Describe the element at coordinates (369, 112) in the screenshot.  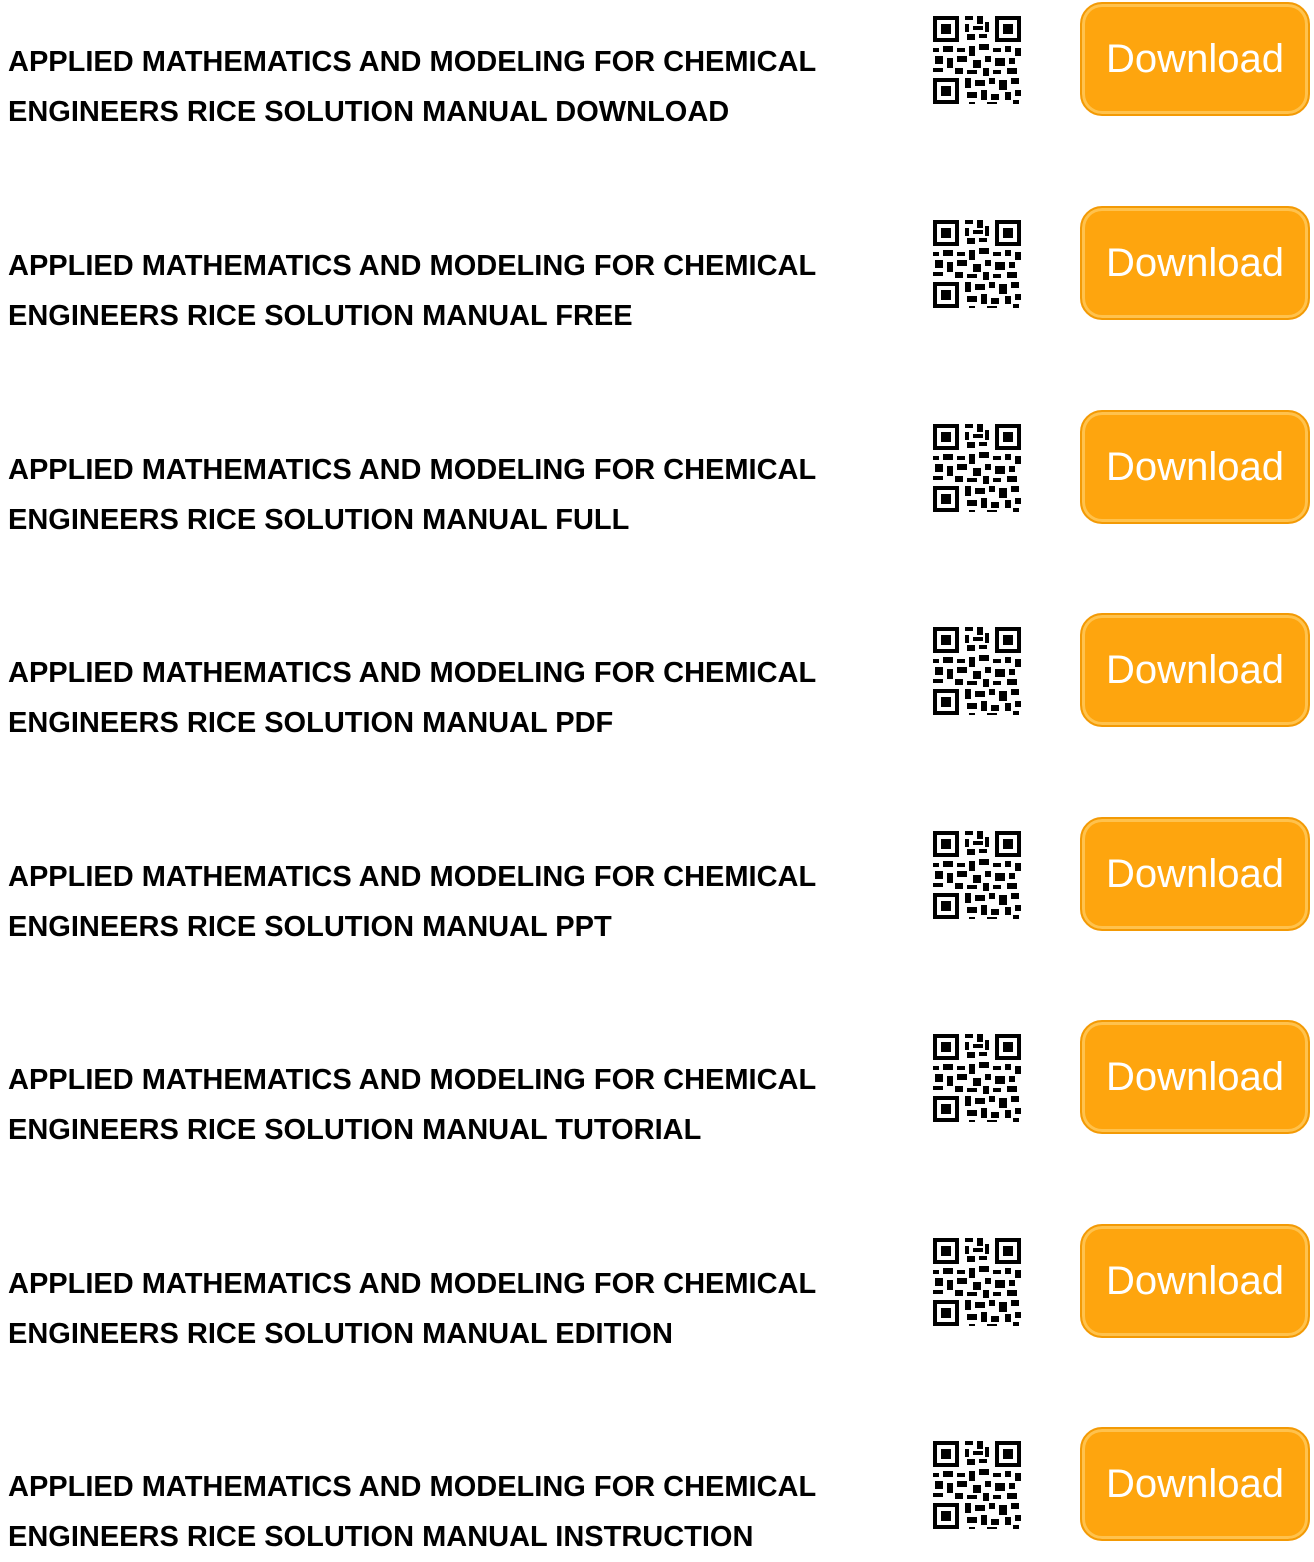
I see `item-title-line-2: ENGINEERS RICE SOLUTION MANUAL DOWNLOAD` at that location.